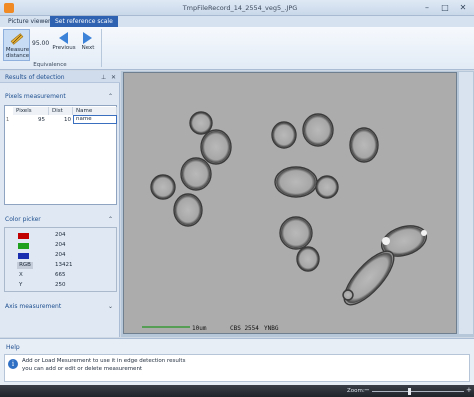 This screenshot has height=397, width=474. What do you see at coordinates (103, 77) in the screenshot?
I see `pin-icon: ⊥` at bounding box center [103, 77].